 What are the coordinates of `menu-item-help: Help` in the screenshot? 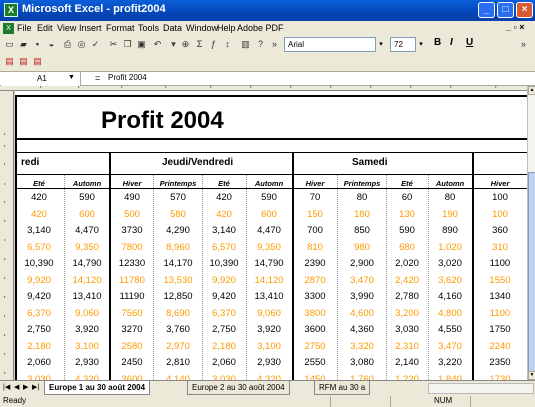 It's located at (226, 28).